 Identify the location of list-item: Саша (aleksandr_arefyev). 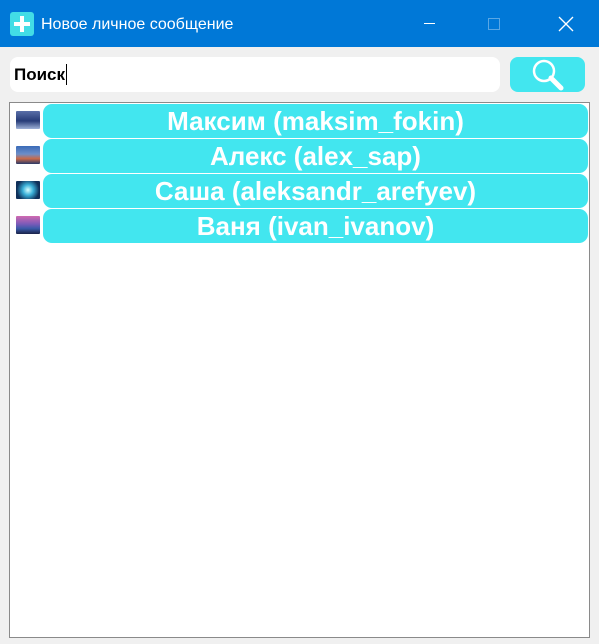
(301, 190).